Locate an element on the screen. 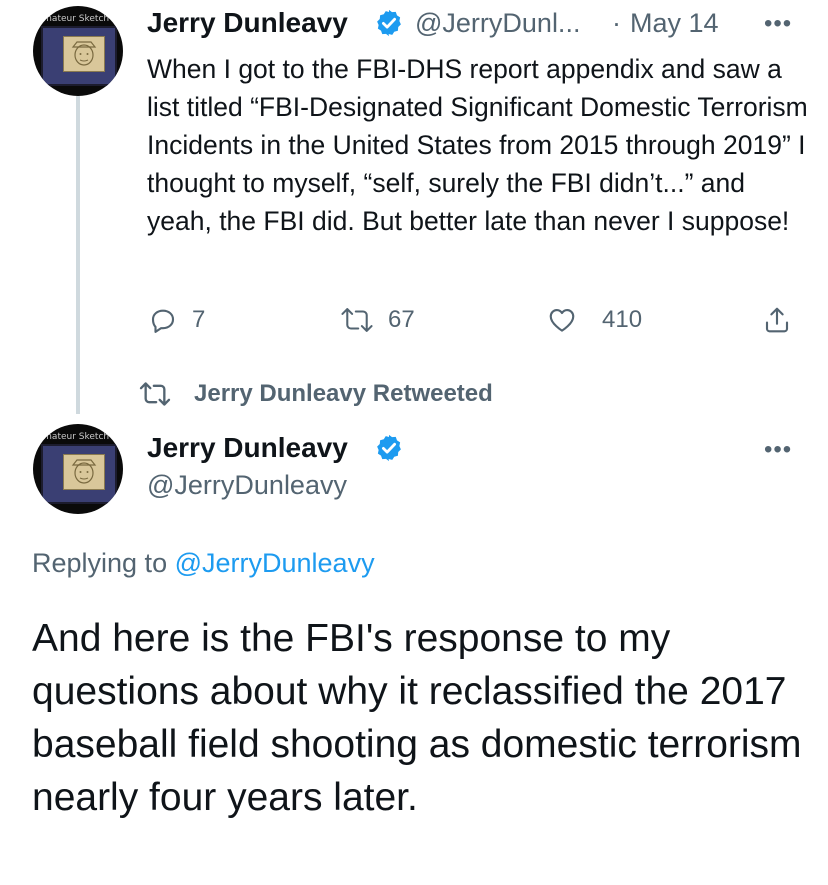 The width and height of the screenshot is (828, 885). like-button: 410 is located at coordinates (594, 320).